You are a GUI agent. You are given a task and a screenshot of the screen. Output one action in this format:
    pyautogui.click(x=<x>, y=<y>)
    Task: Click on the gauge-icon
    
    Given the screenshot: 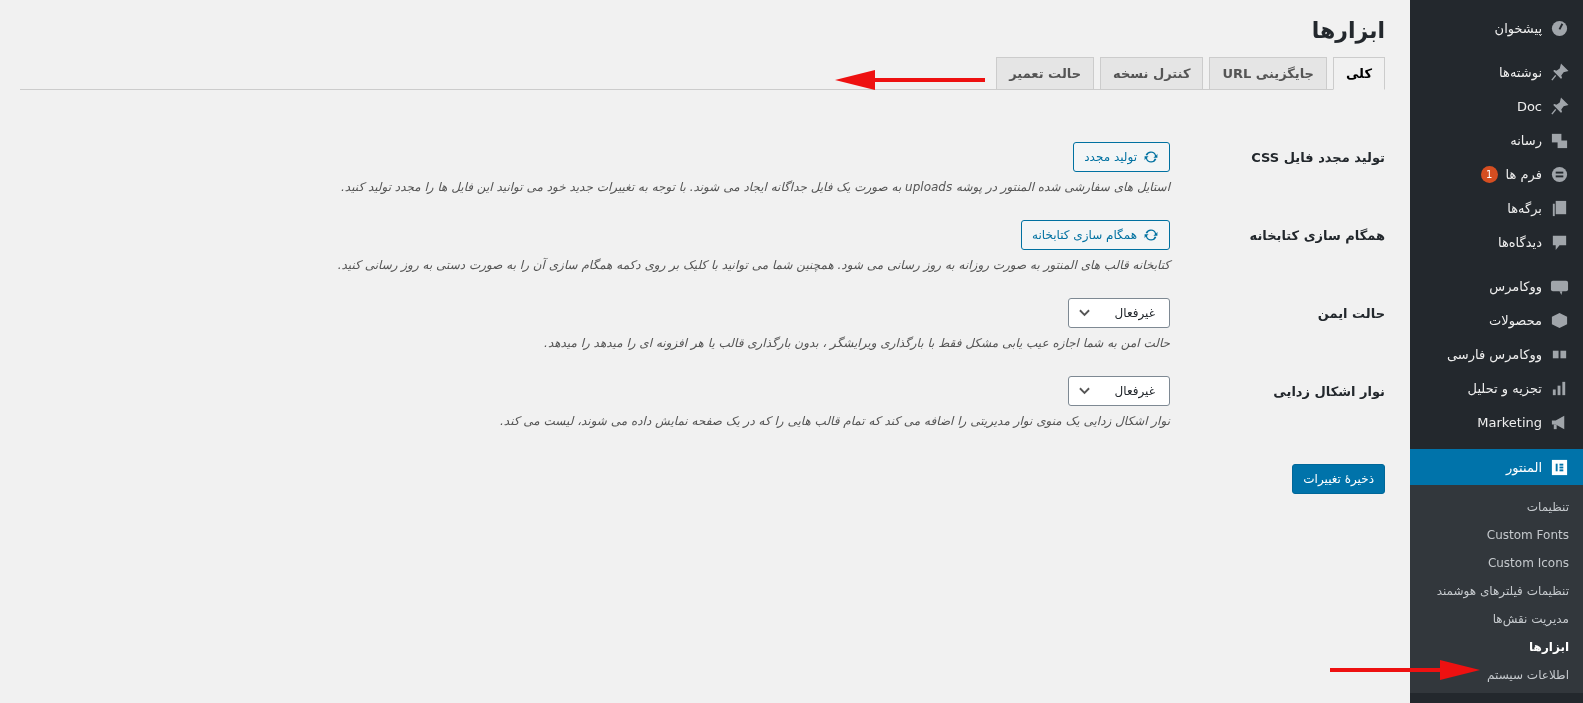 What is the action you would take?
    pyautogui.click(x=1559, y=28)
    